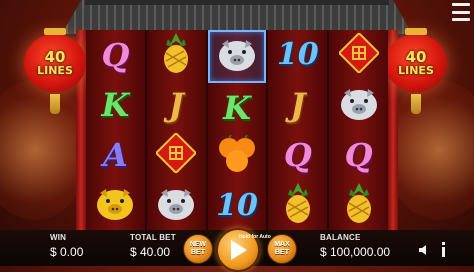  What do you see at coordinates (239, 250) in the screenshot?
I see `play-icon` at bounding box center [239, 250].